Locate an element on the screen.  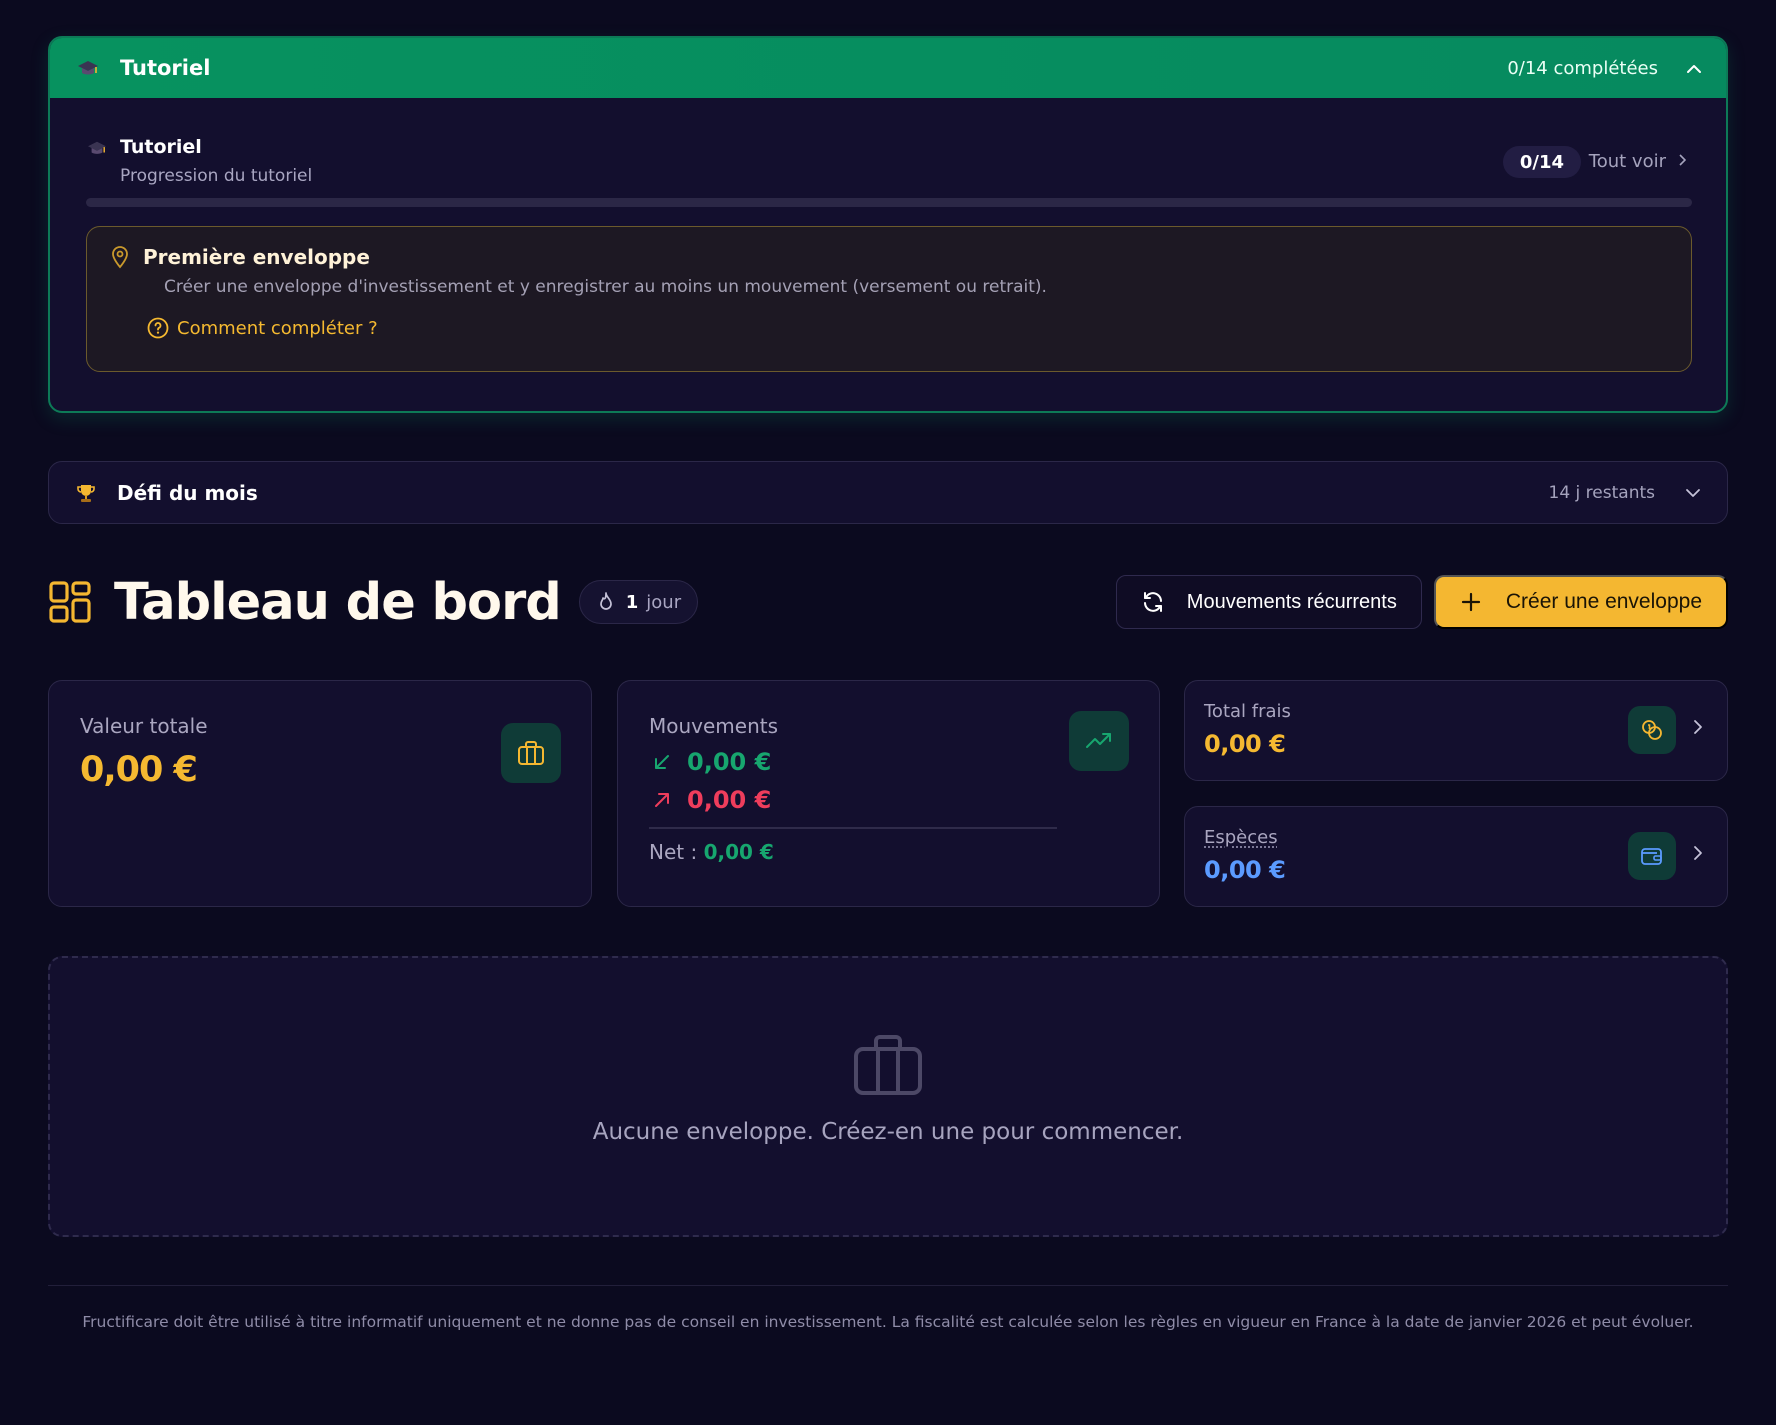
create-envelope-button: Créer une enveloppe is located at coordinates (1580, 602).